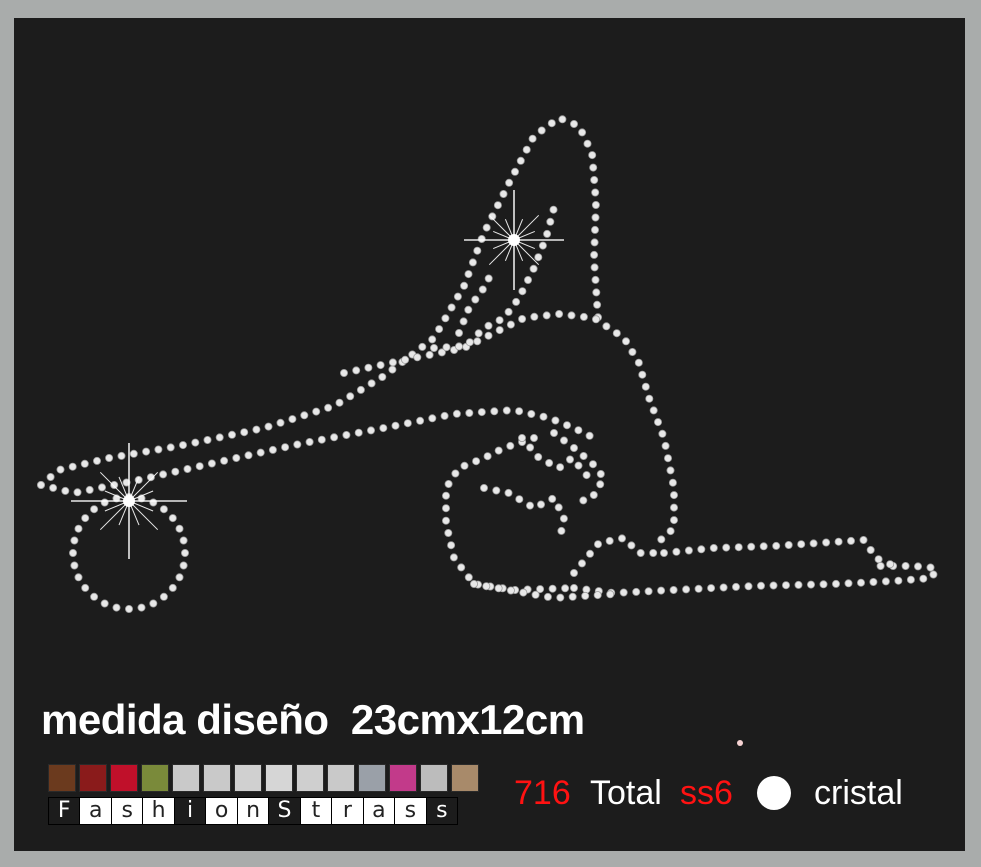 This screenshot has height=867, width=981. What do you see at coordinates (626, 793) in the screenshot?
I see `total-label: Total` at bounding box center [626, 793].